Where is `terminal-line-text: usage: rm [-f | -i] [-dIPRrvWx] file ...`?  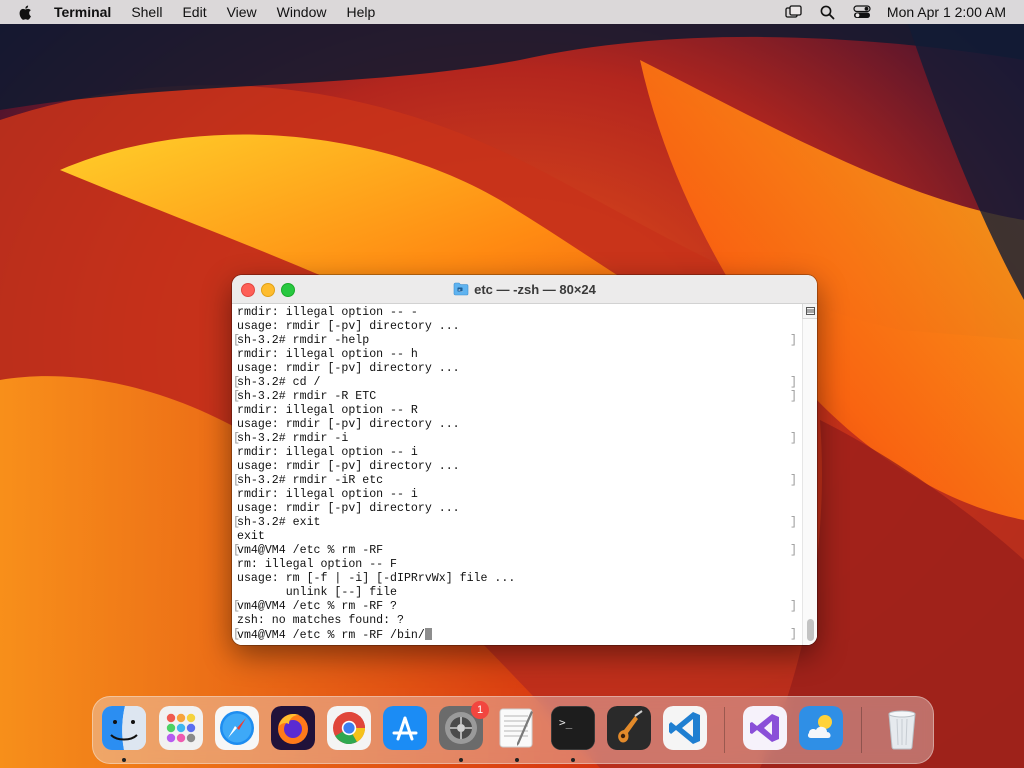 terminal-line-text: usage: rm [-f | -i] [-dIPRrvWx] file ... is located at coordinates (376, 578).